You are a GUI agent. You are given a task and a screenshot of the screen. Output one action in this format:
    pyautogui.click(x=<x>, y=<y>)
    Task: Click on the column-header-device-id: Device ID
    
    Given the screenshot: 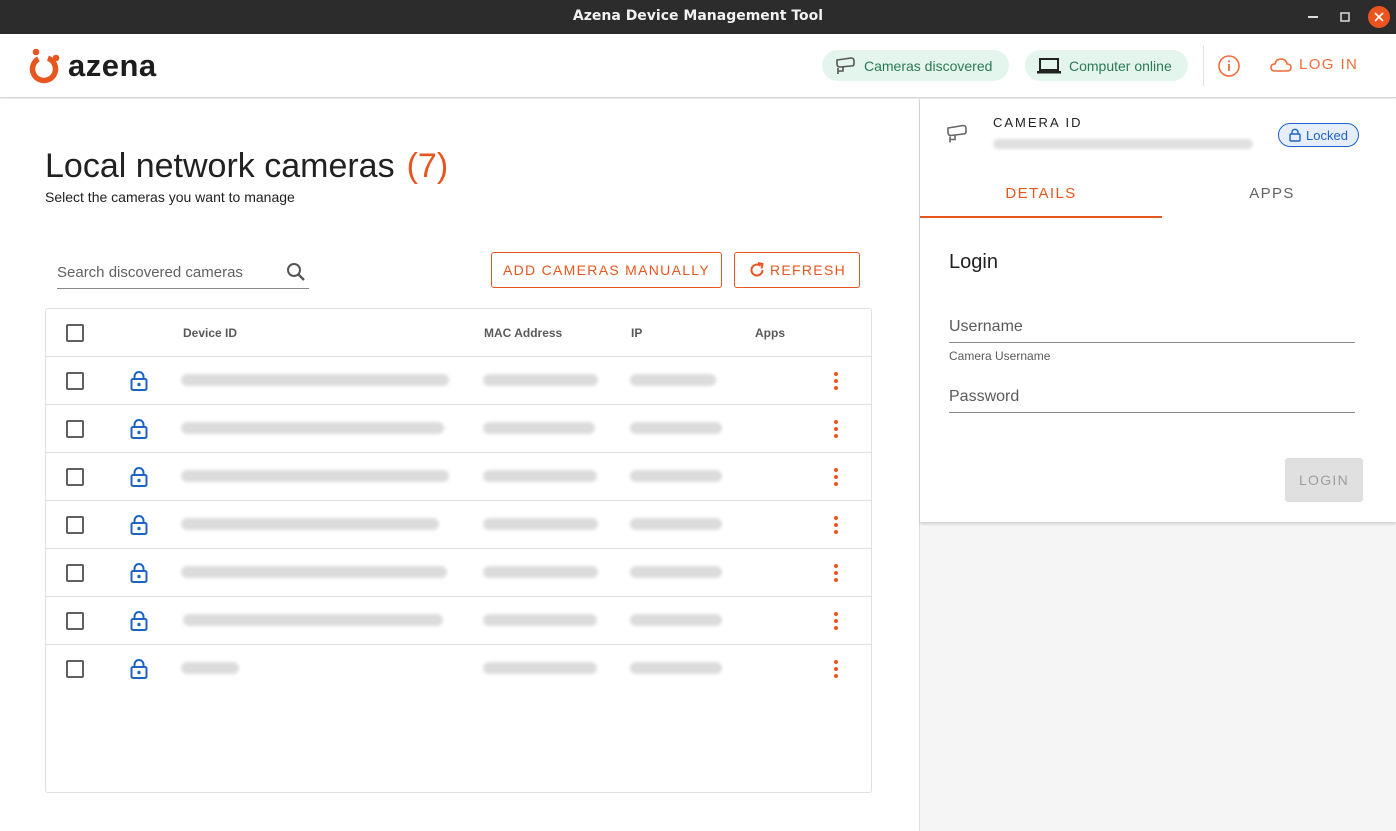 What is the action you would take?
    pyautogui.click(x=210, y=333)
    